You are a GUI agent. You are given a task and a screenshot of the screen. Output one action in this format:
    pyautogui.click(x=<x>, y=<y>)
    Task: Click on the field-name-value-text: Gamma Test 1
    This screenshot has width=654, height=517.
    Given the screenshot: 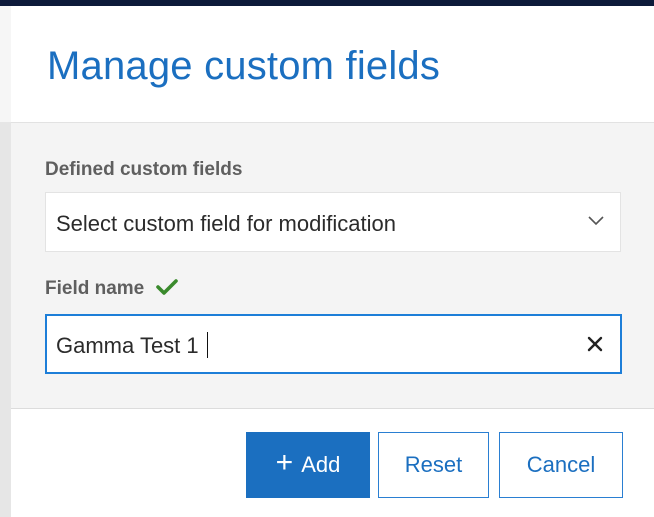 What is the action you would take?
    pyautogui.click(x=127, y=345)
    